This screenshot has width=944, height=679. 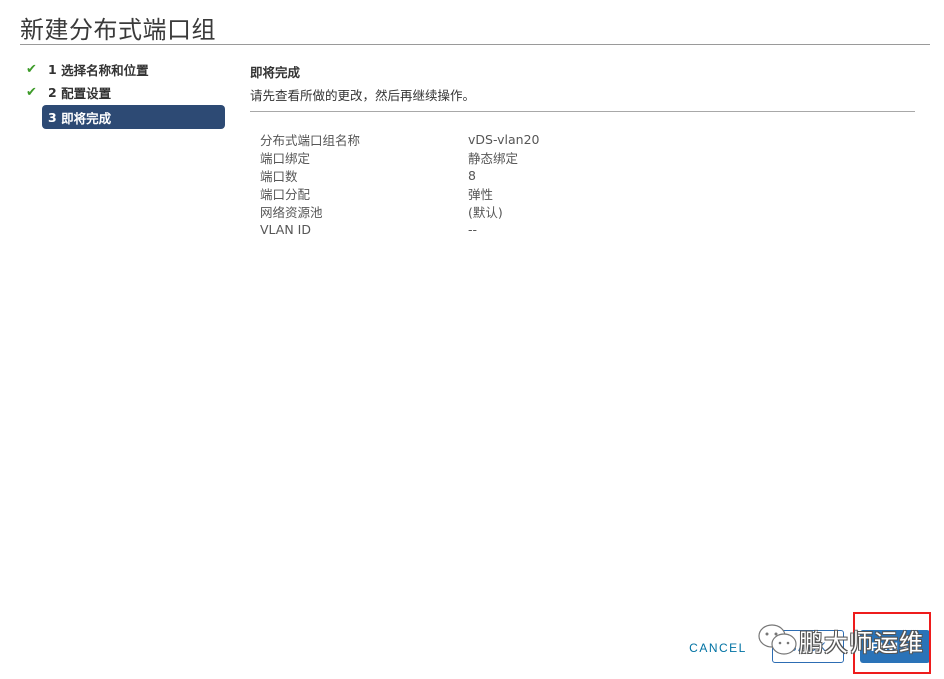 What do you see at coordinates (275, 72) in the screenshot?
I see `section-title: 即将完成` at bounding box center [275, 72].